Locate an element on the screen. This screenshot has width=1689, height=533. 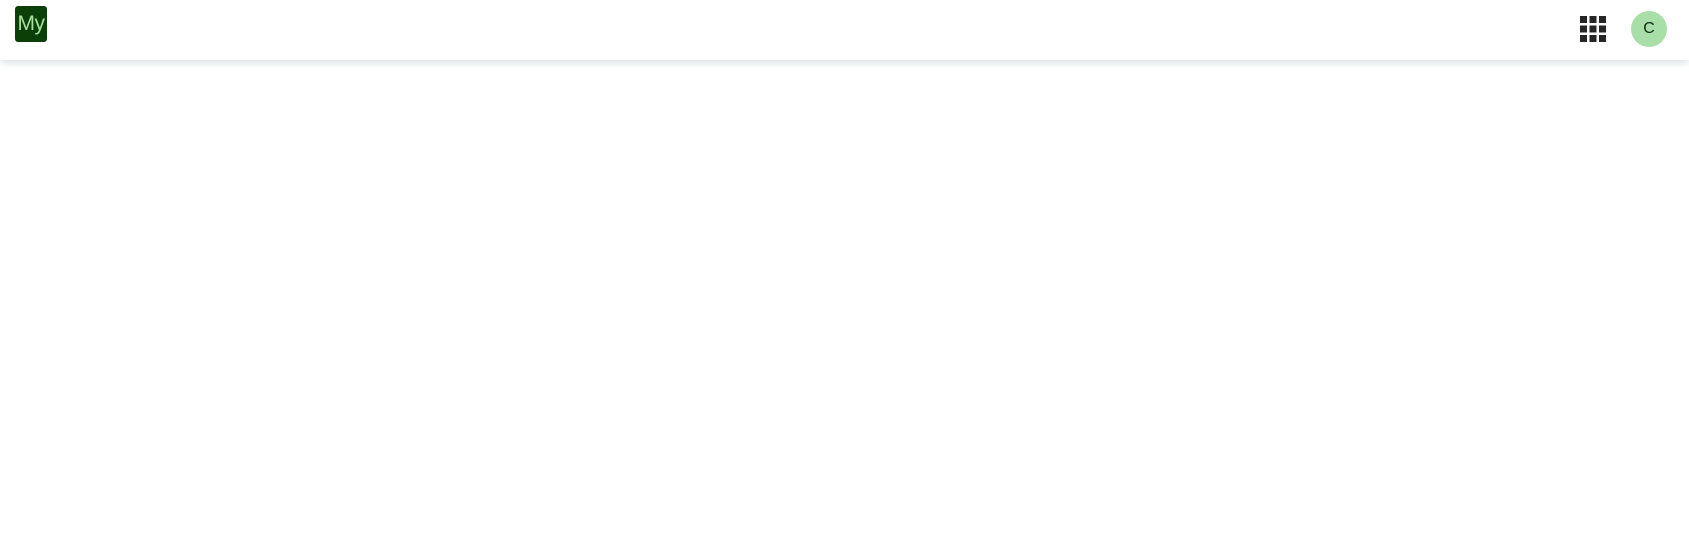
top-navigation-bar: My C is located at coordinates (844, 30).